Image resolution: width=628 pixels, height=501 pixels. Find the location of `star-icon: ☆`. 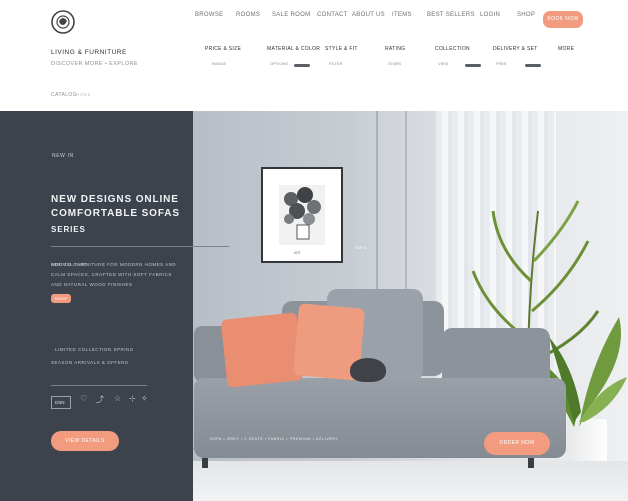

star-icon: ☆ is located at coordinates (117, 398).